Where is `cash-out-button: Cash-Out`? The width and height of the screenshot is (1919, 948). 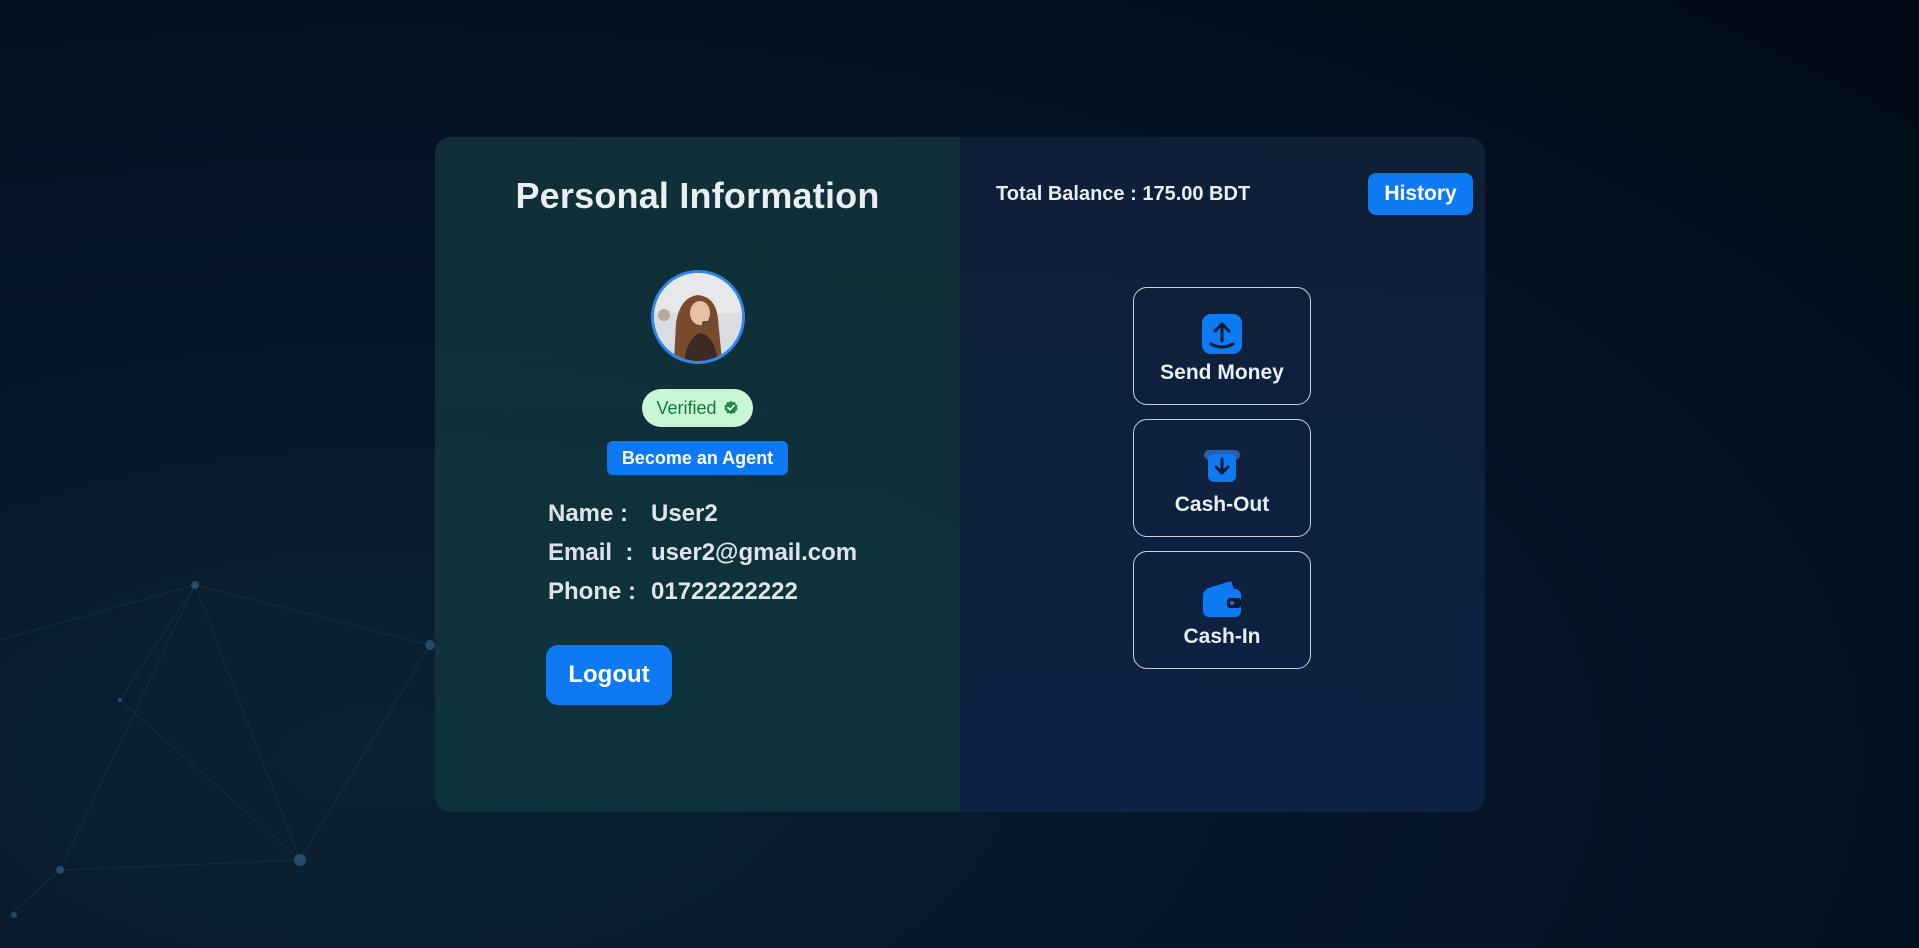 cash-out-button: Cash-Out is located at coordinates (1222, 478).